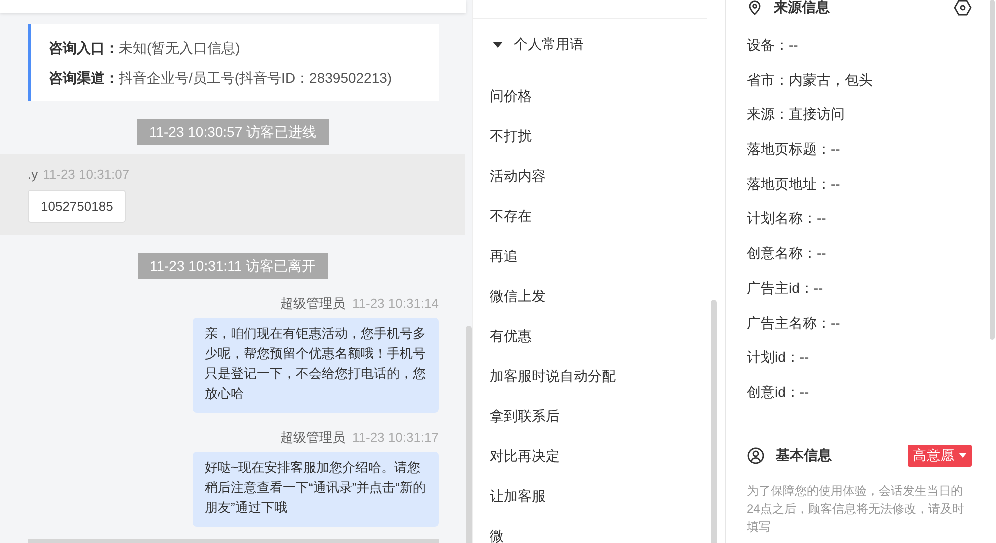 The image size is (996, 543). Describe the element at coordinates (599, 506) in the screenshot. I see `phrase-item: 让加客服` at that location.